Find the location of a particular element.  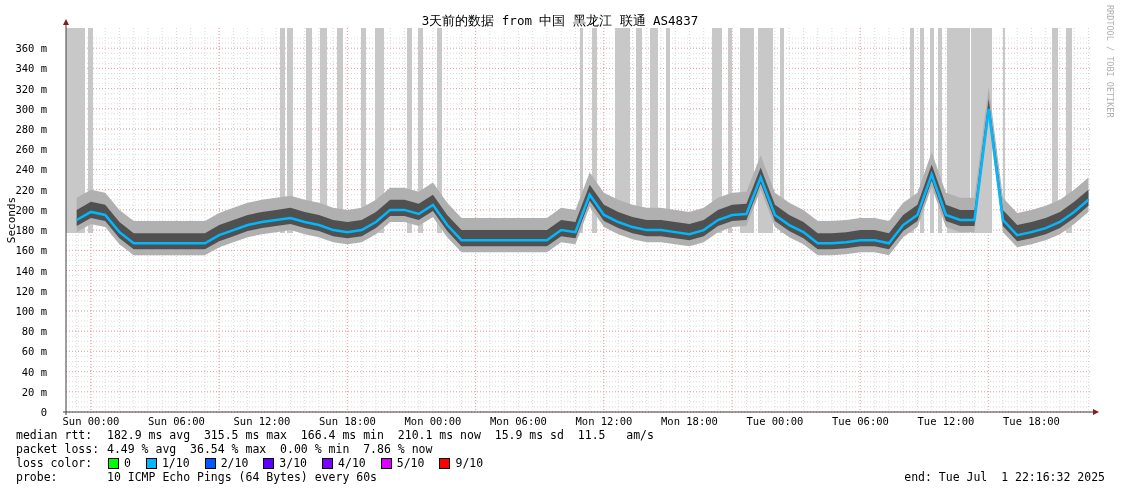

x-tick-label: Sun 00:00 is located at coordinates (91, 421).